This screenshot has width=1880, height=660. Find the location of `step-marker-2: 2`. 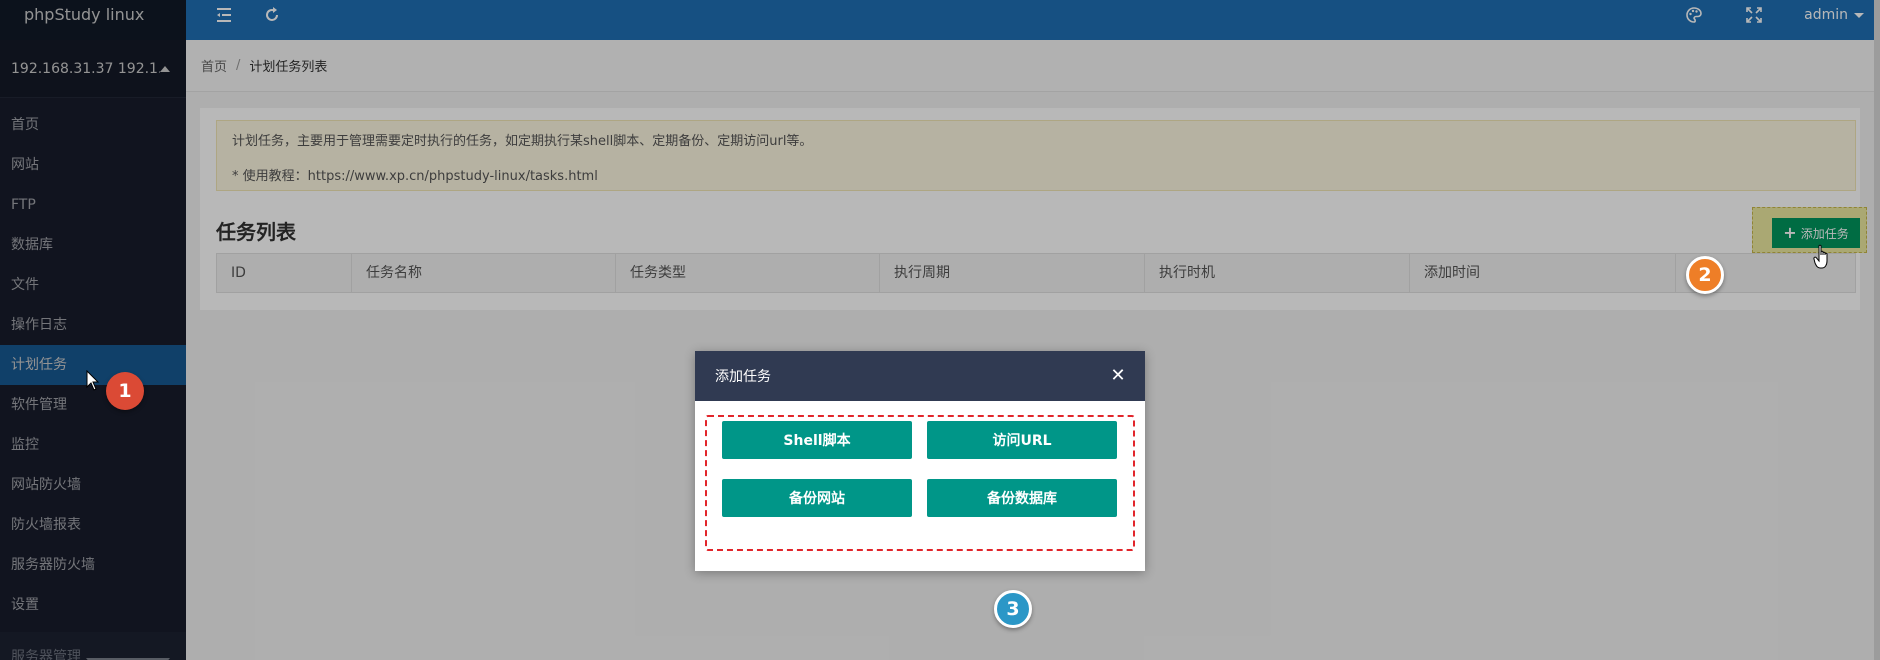

step-marker-2: 2 is located at coordinates (1705, 275).